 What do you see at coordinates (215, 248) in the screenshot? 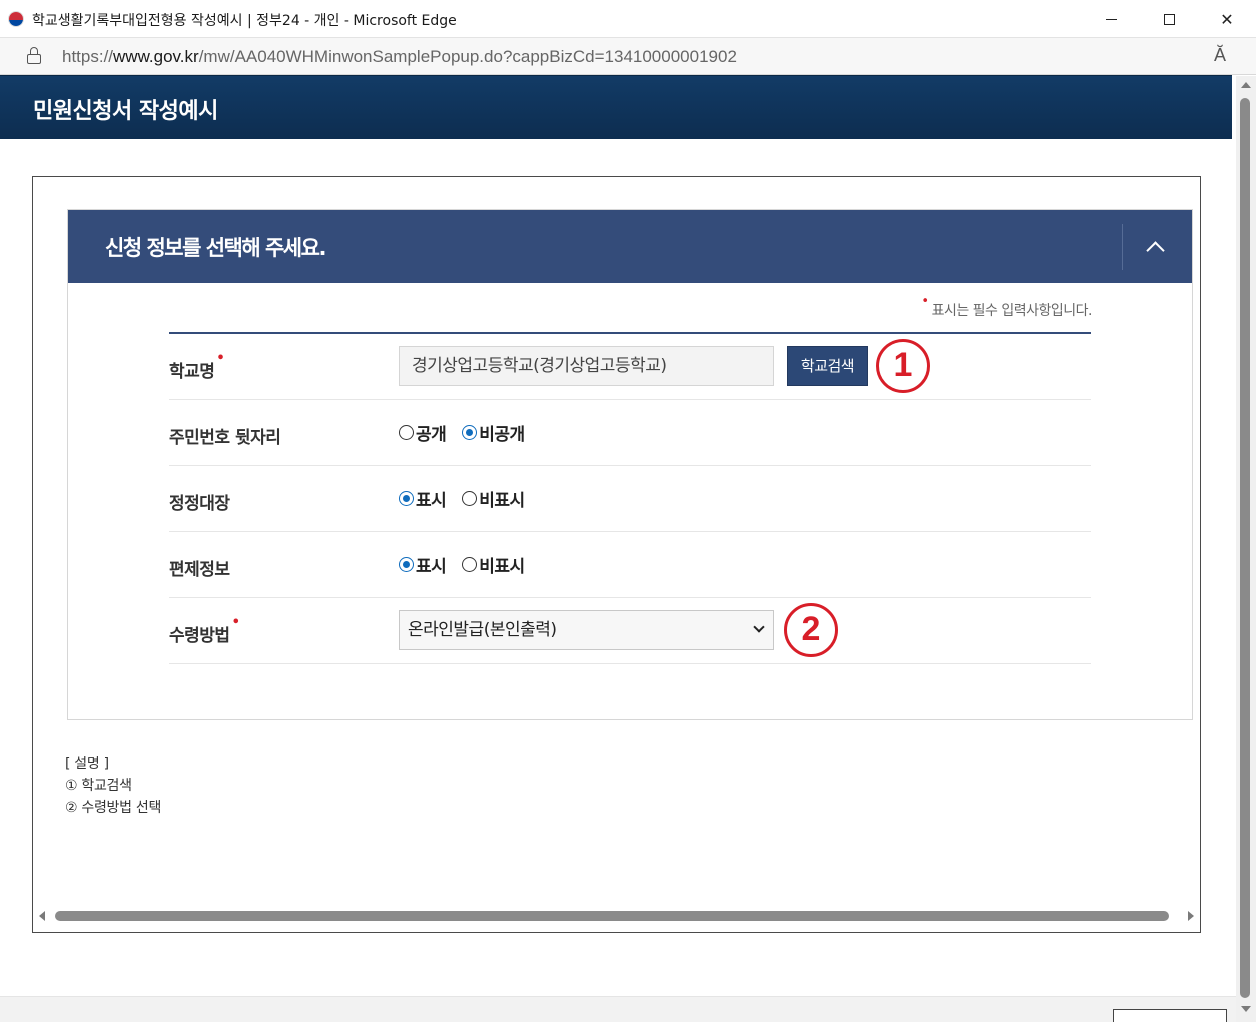
I see `panel-title: 신청 정보를 선택해 주세요.` at bounding box center [215, 248].